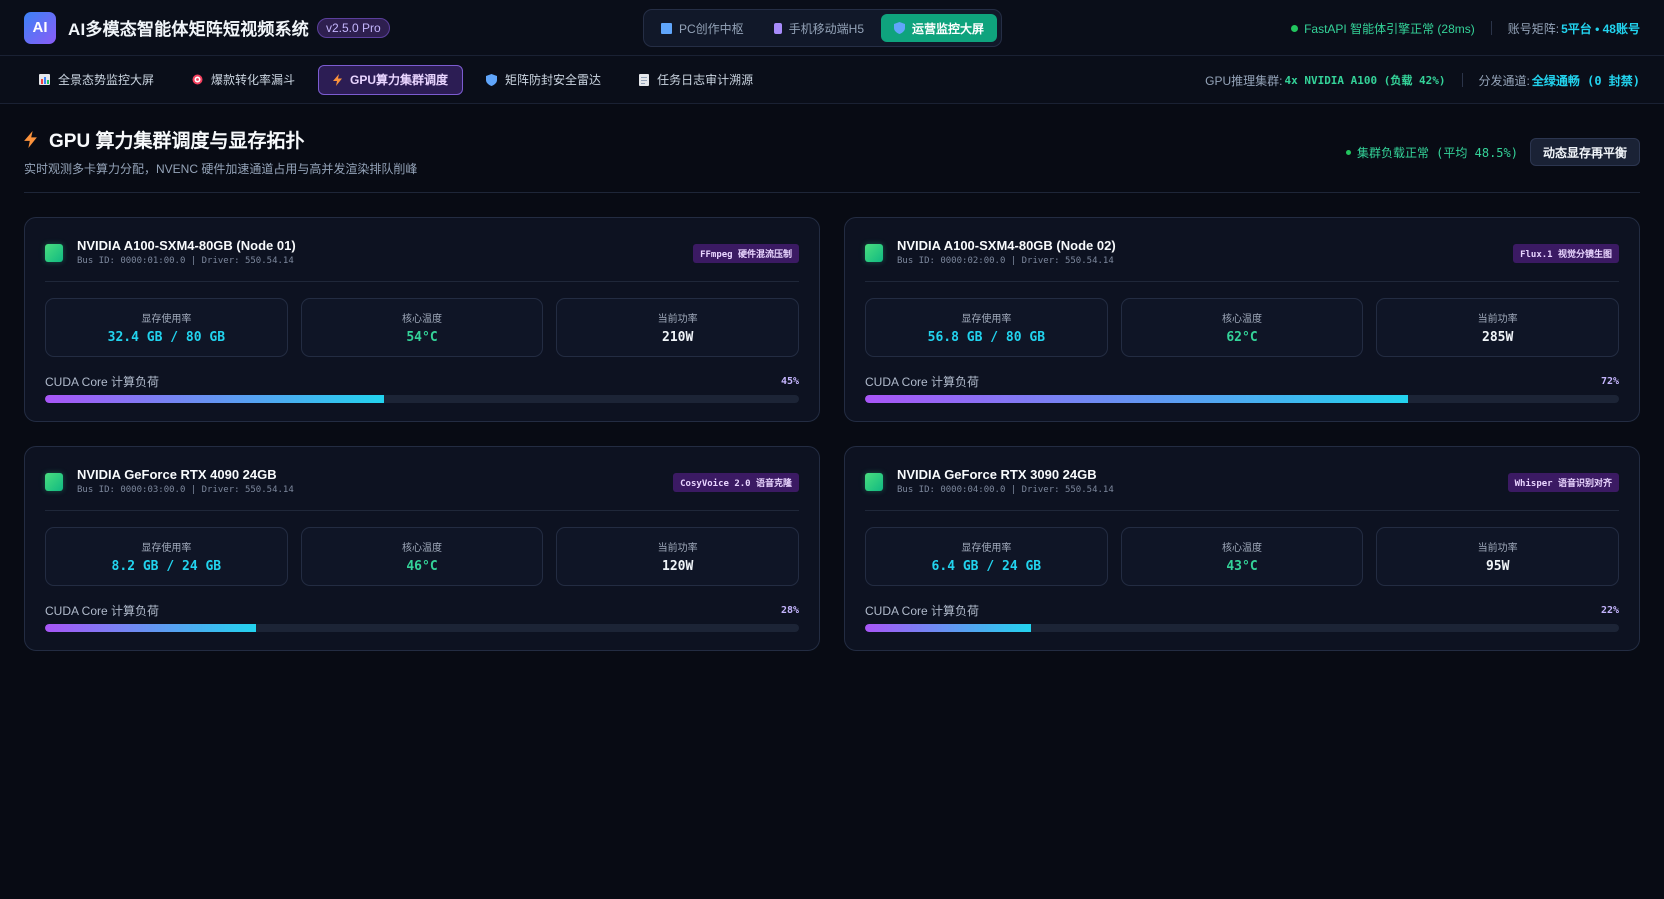 This screenshot has width=1664, height=899. I want to click on subtab-label: 全景态势监控大屏, so click(106, 80).